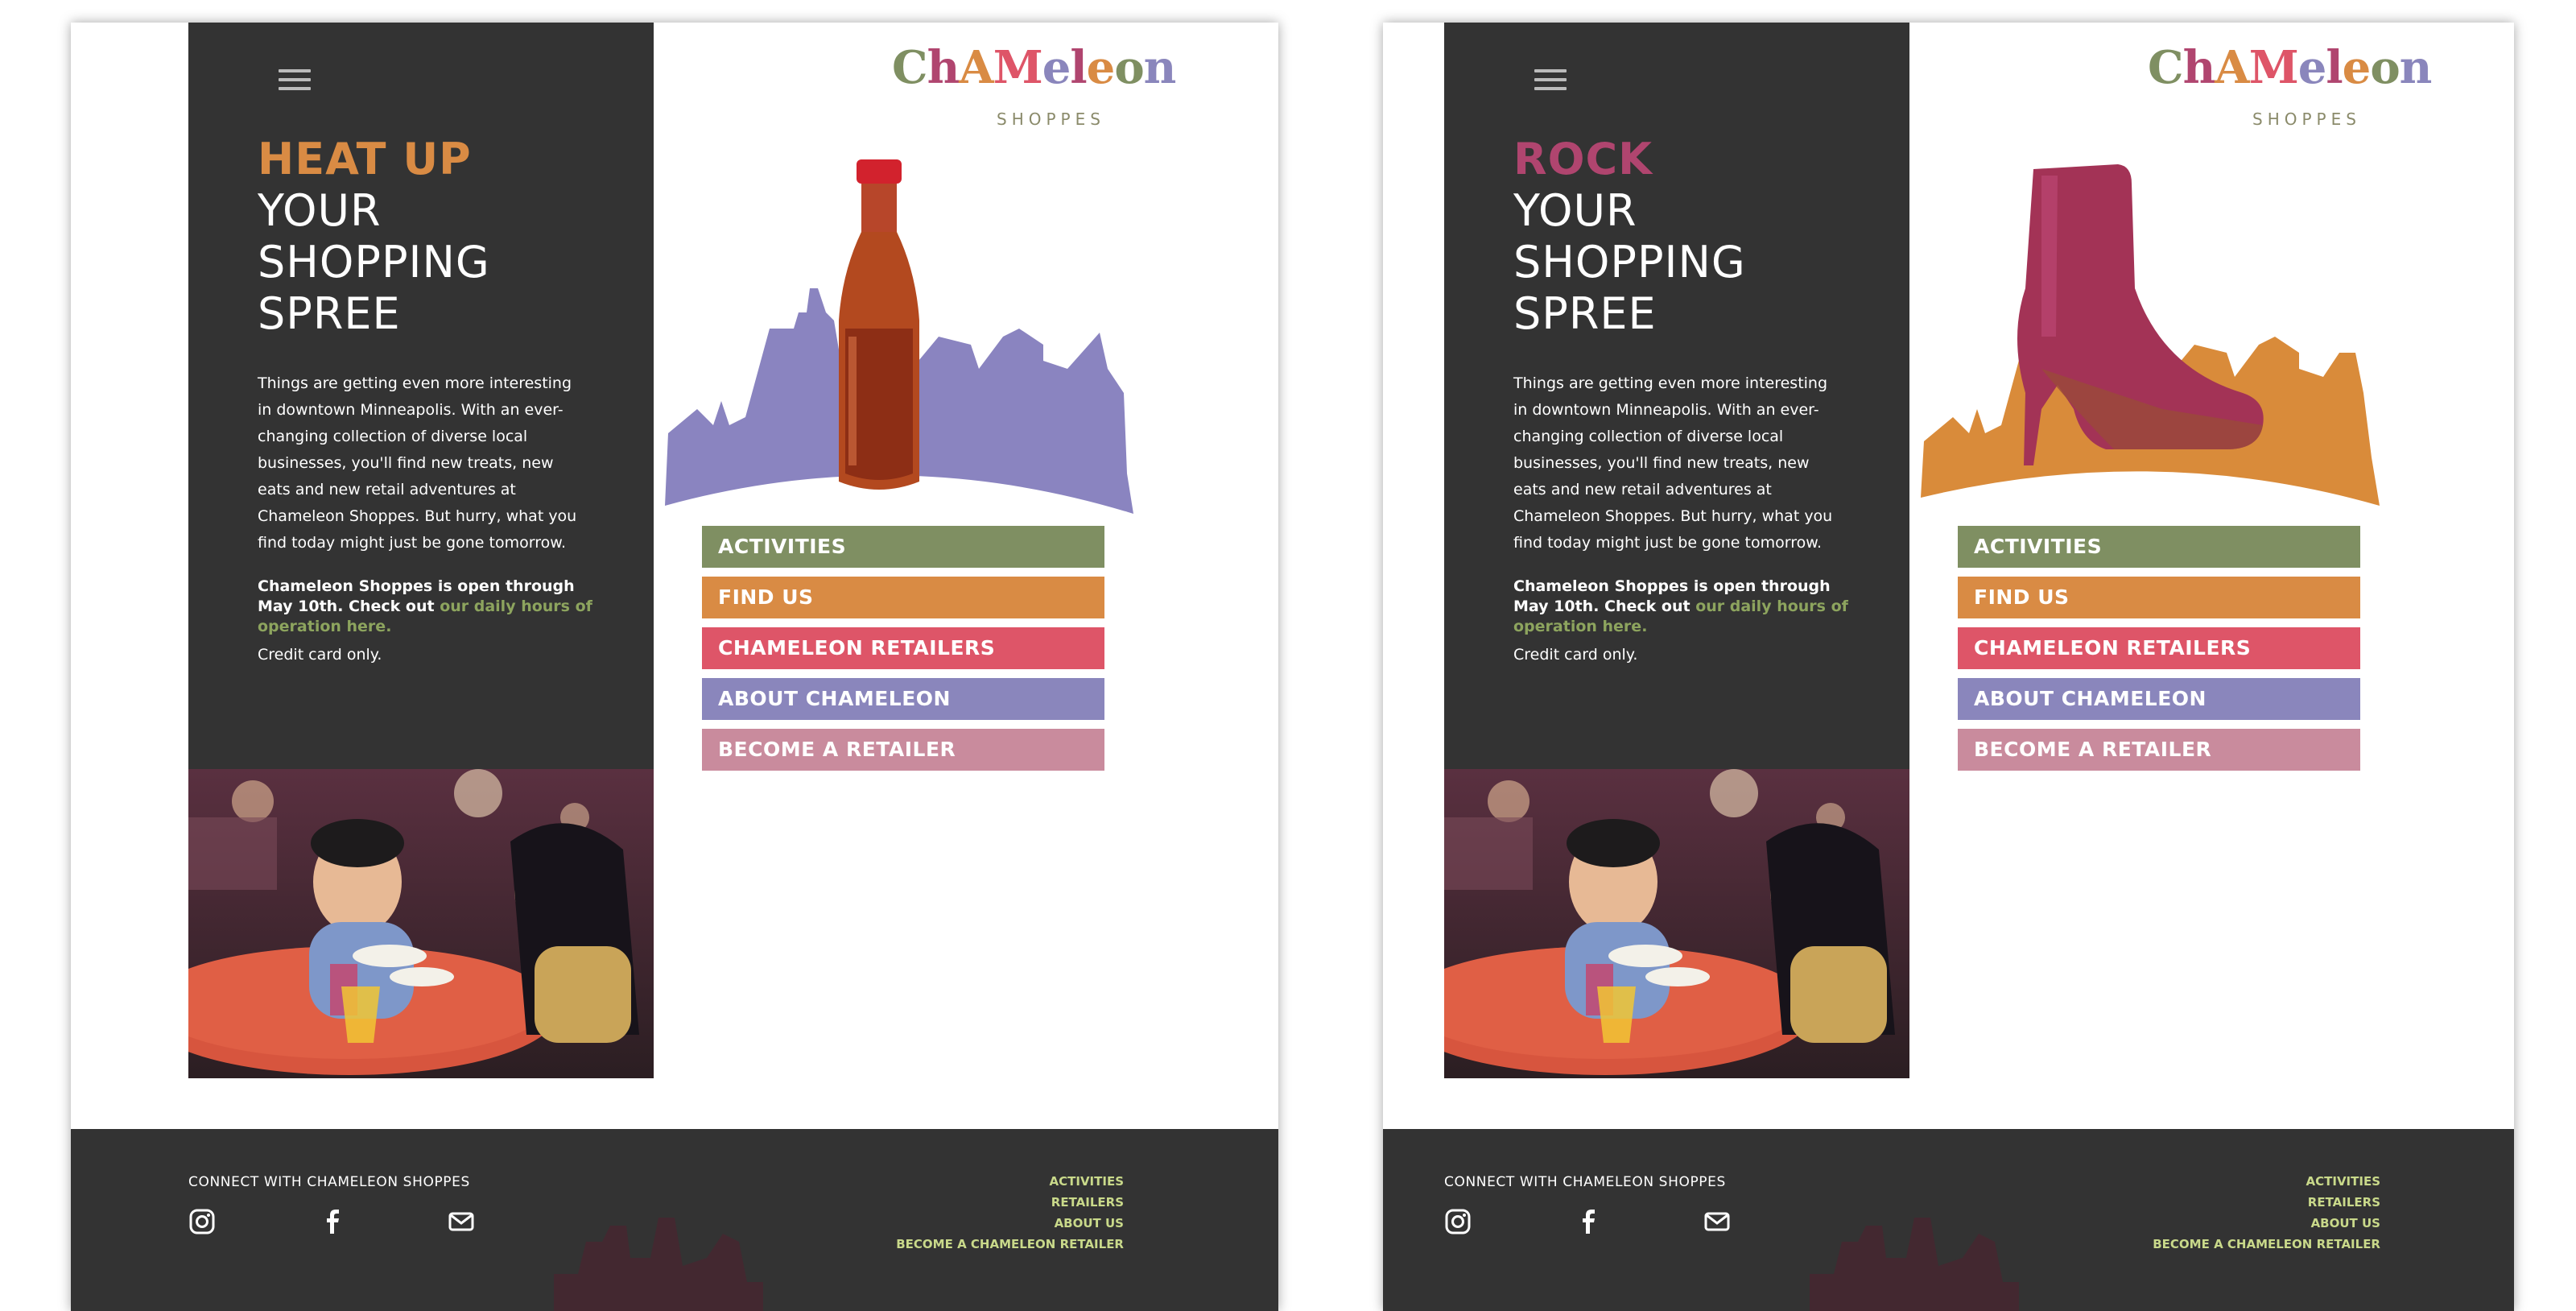 The image size is (2576, 1311). I want to click on hero-skyline-boot, so click(2155, 328).